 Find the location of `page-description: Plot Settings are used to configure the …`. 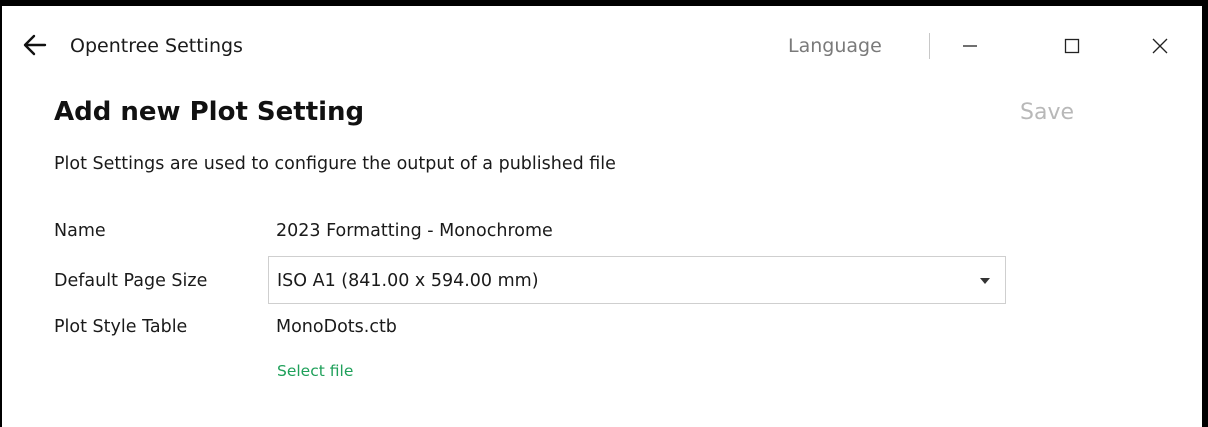

page-description: Plot Settings are used to configure the … is located at coordinates (335, 164).